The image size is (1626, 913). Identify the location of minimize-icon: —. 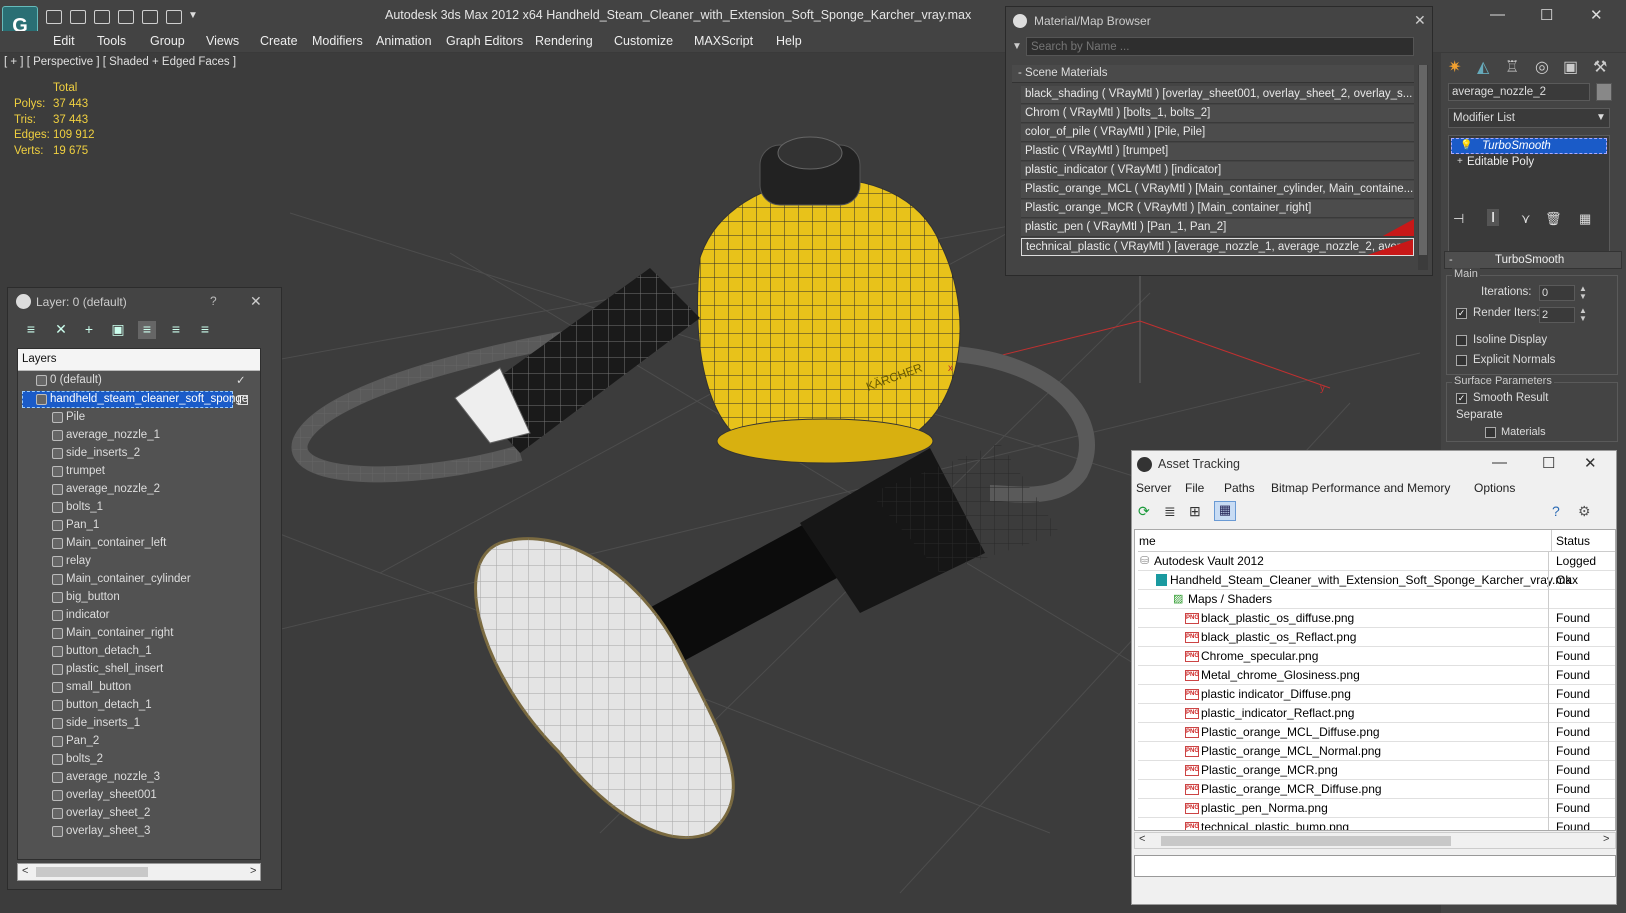
(1499, 462).